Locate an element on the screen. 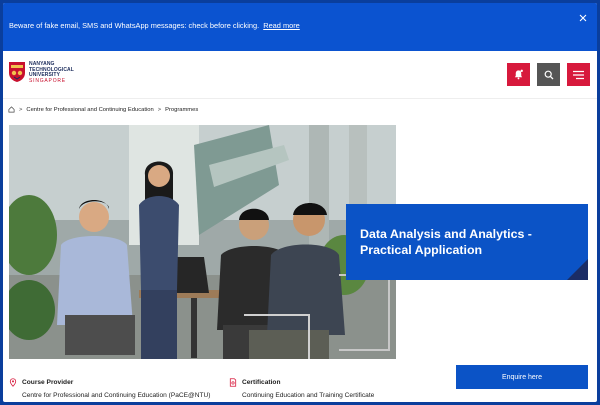 The image size is (600, 405). menu-button is located at coordinates (578, 74).